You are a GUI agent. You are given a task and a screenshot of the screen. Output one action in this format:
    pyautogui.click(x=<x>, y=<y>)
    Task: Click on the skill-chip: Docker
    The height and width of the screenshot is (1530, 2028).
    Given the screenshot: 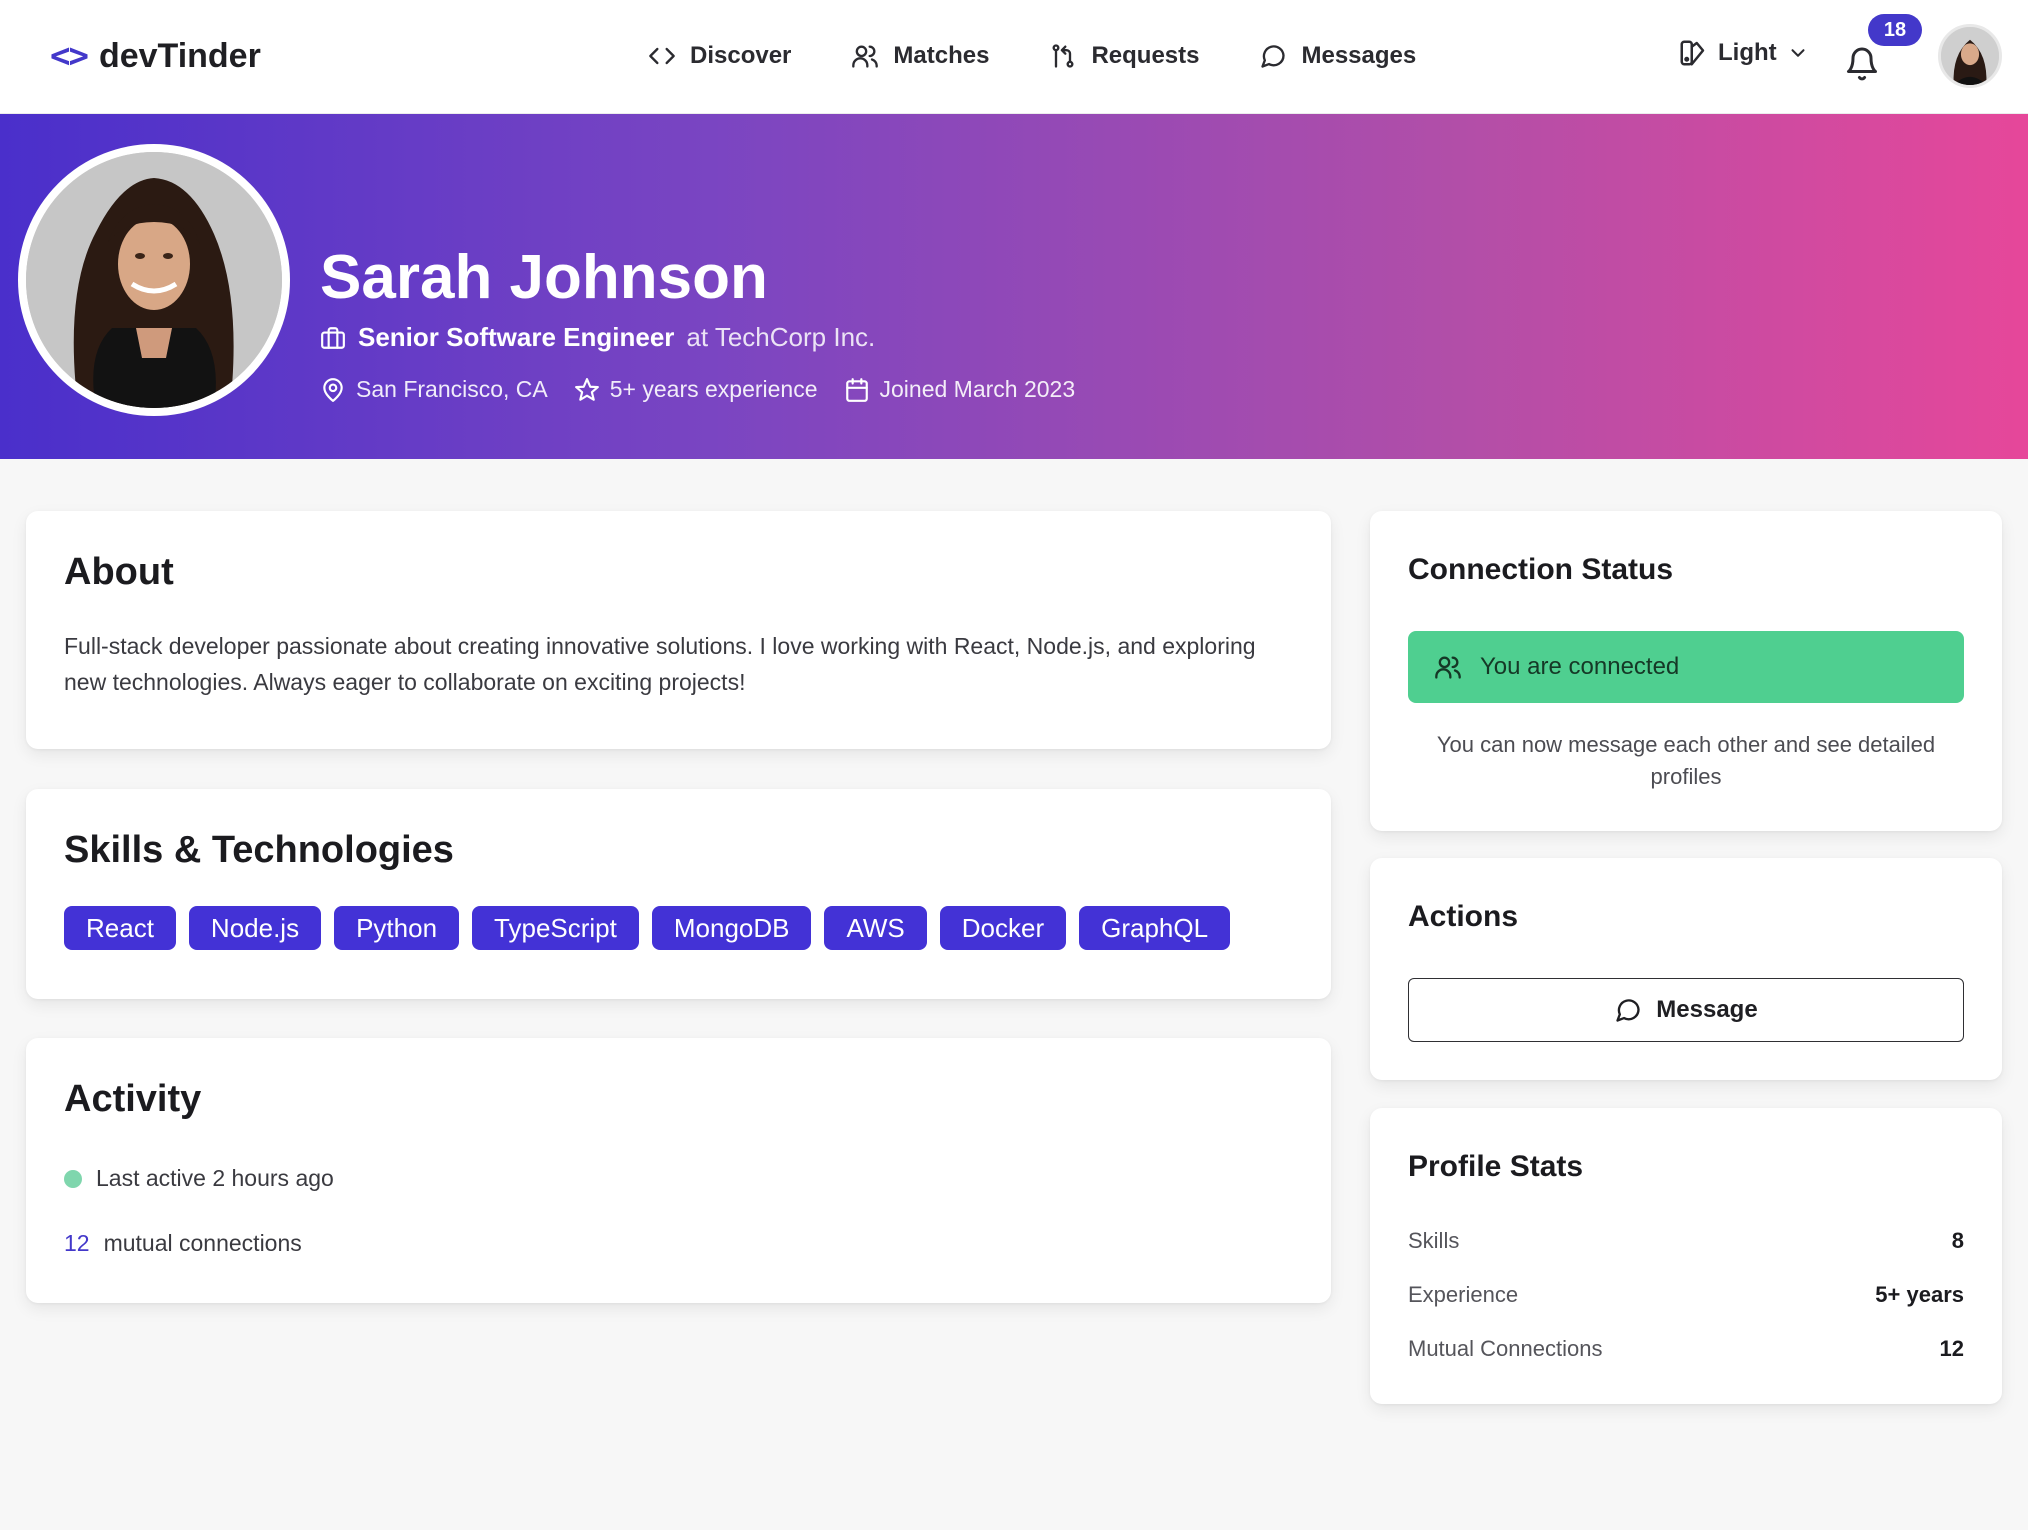 What is the action you would take?
    pyautogui.click(x=1003, y=928)
    